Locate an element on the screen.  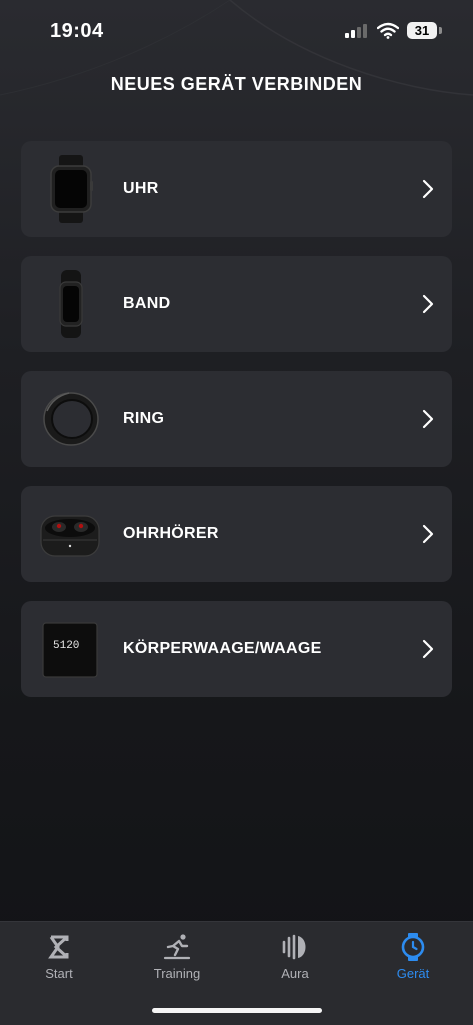
tab-label: Aura is located at coordinates (295, 973).